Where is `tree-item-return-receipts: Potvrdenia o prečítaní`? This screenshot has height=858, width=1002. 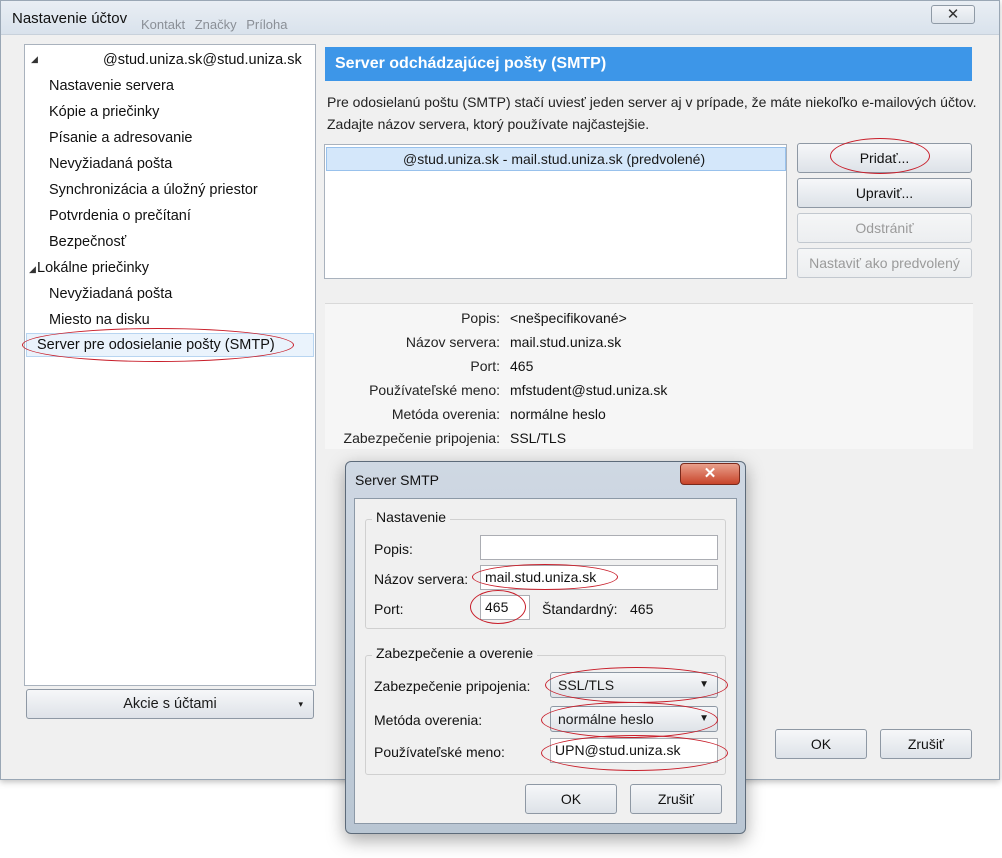
tree-item-return-receipts: Potvrdenia o prečítaní is located at coordinates (120, 216).